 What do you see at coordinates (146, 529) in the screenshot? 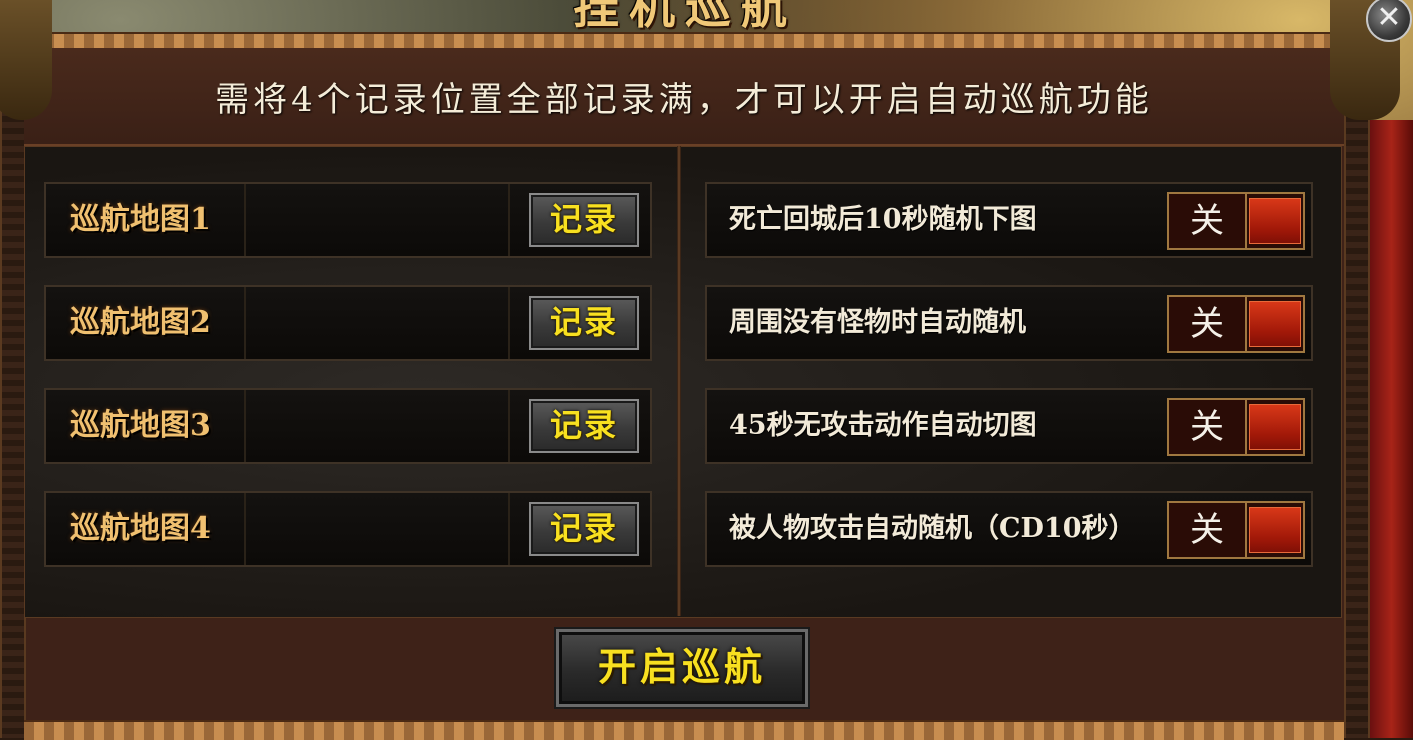
I see `map-label: 巡航地图4` at bounding box center [146, 529].